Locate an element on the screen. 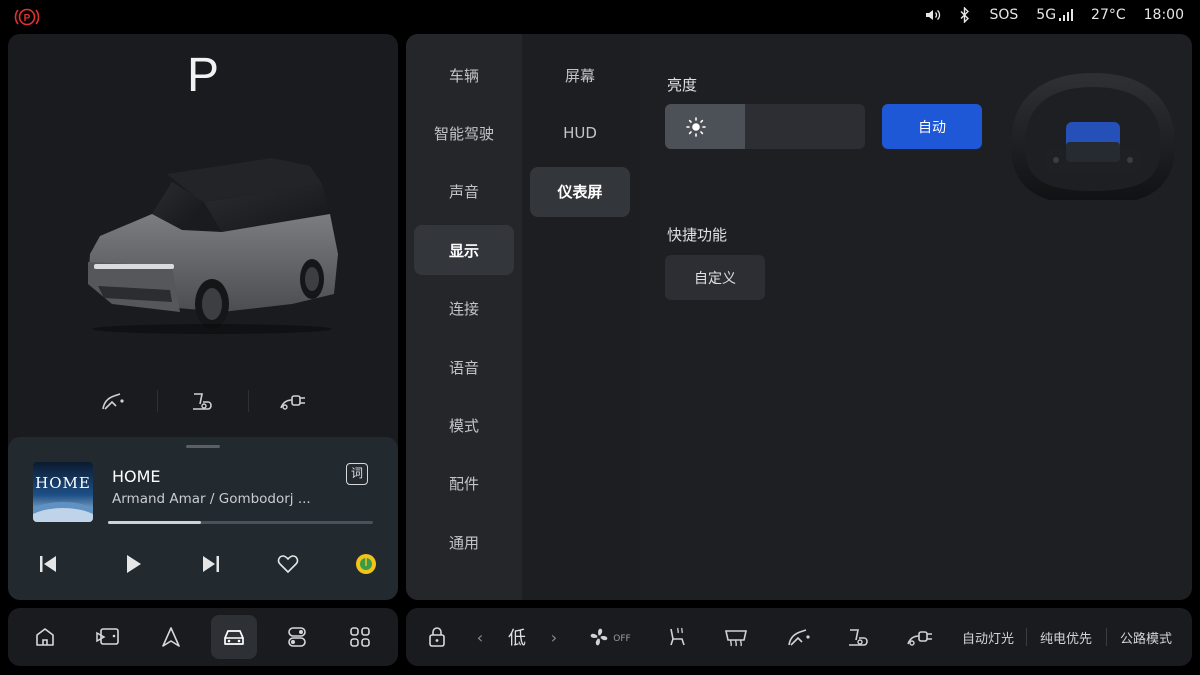 The width and height of the screenshot is (1200, 675). volume-icon is located at coordinates (933, 15).